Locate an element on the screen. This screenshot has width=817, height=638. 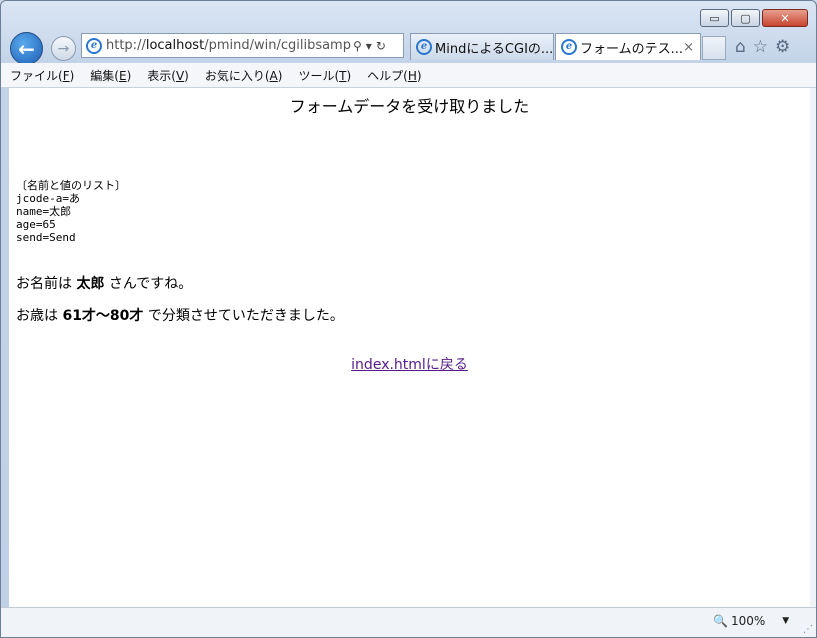
age-sentence: お歳は 61才〜80才 で分類させていただきました。 is located at coordinates (180, 315).